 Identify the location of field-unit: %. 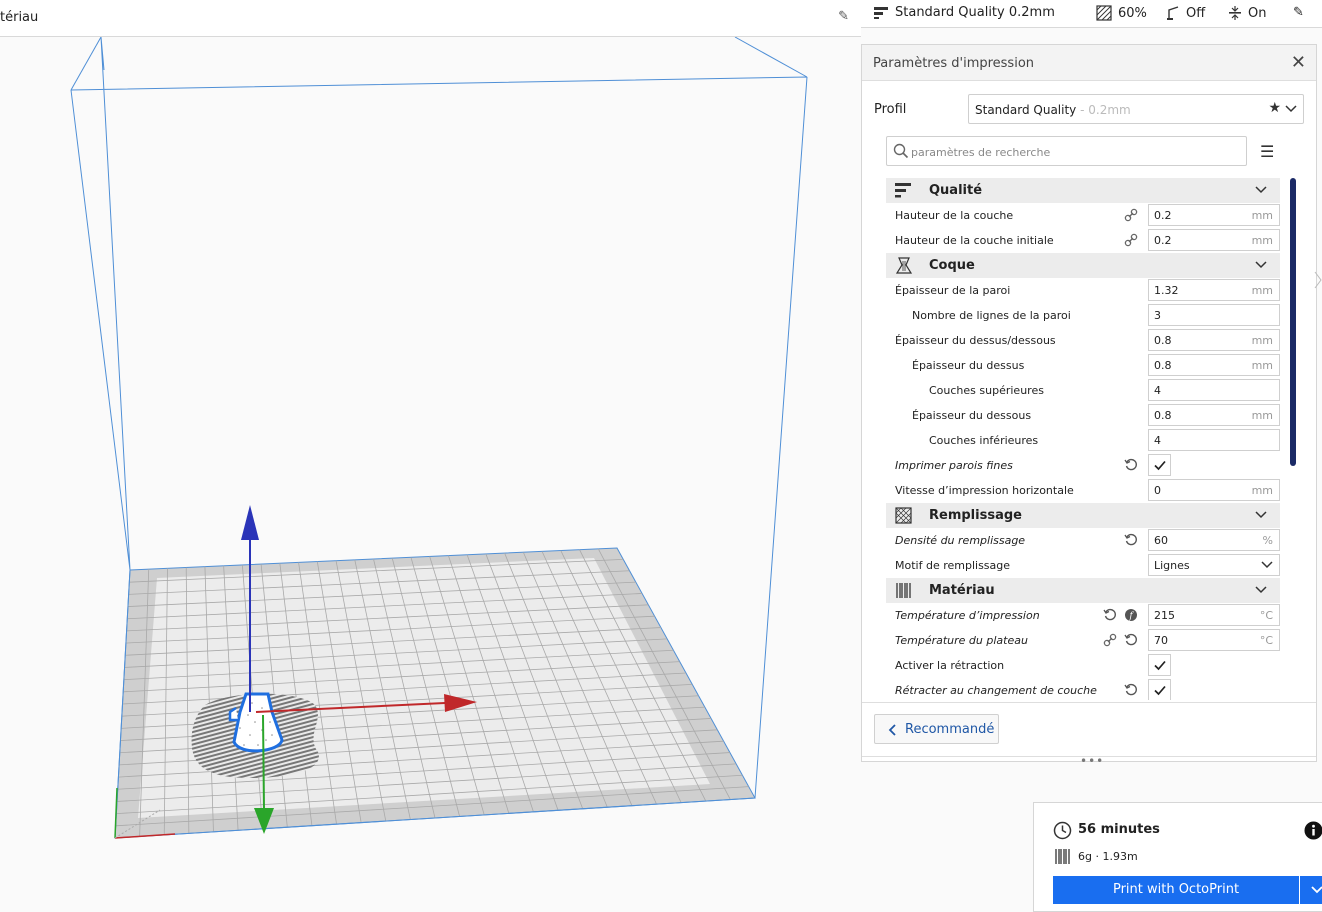
(1268, 540).